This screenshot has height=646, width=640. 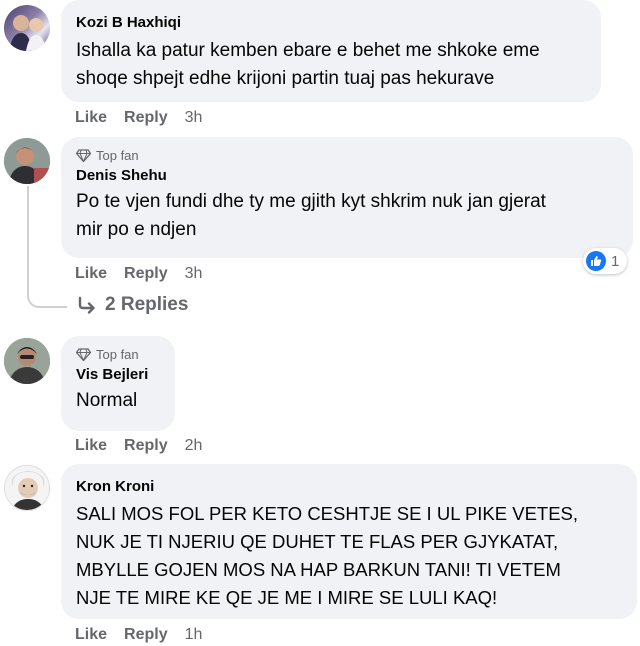 I want to click on comment-text-line: Normal, so click(x=107, y=400).